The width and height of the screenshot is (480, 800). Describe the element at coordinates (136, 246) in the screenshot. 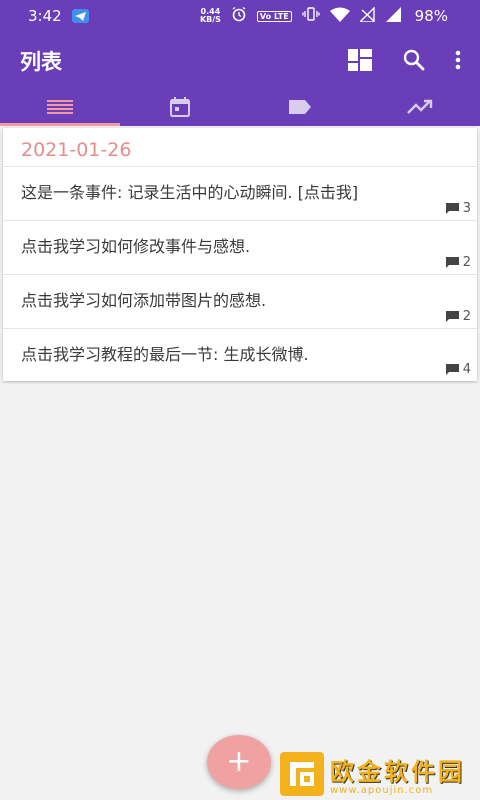

I see `event-text: 点击我学习如何修改事件与感想.` at that location.